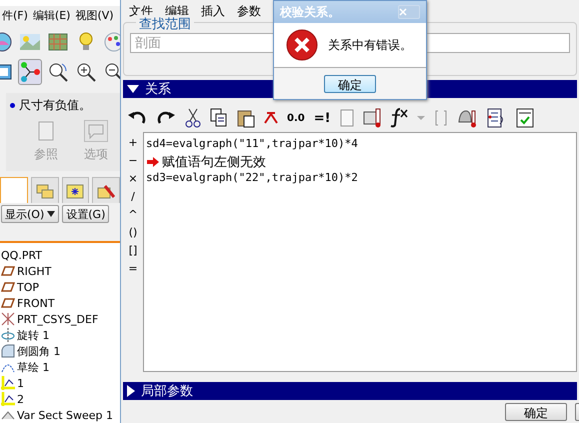 The image size is (579, 423). Describe the element at coordinates (214, 162) in the screenshot. I see `error-message: 赋值语句左侧无效` at that location.